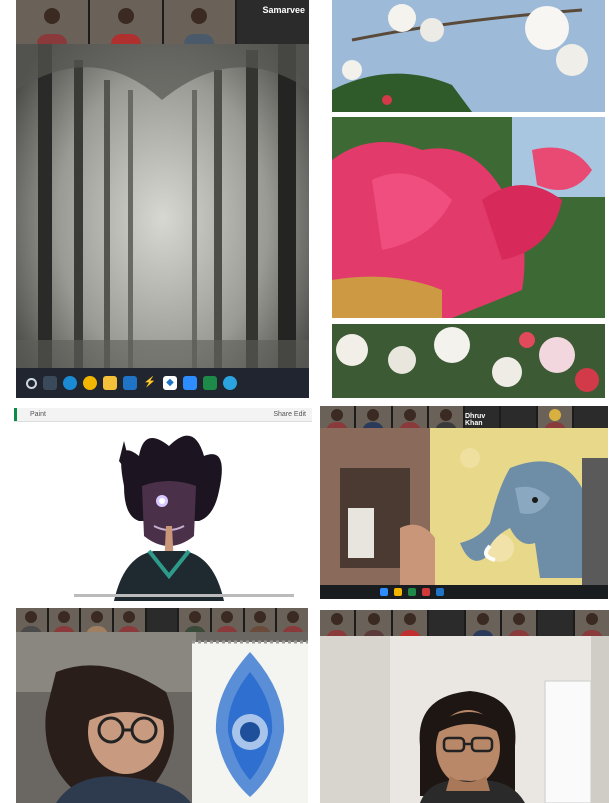  I want to click on video-tile-speaker, so click(464, 706).